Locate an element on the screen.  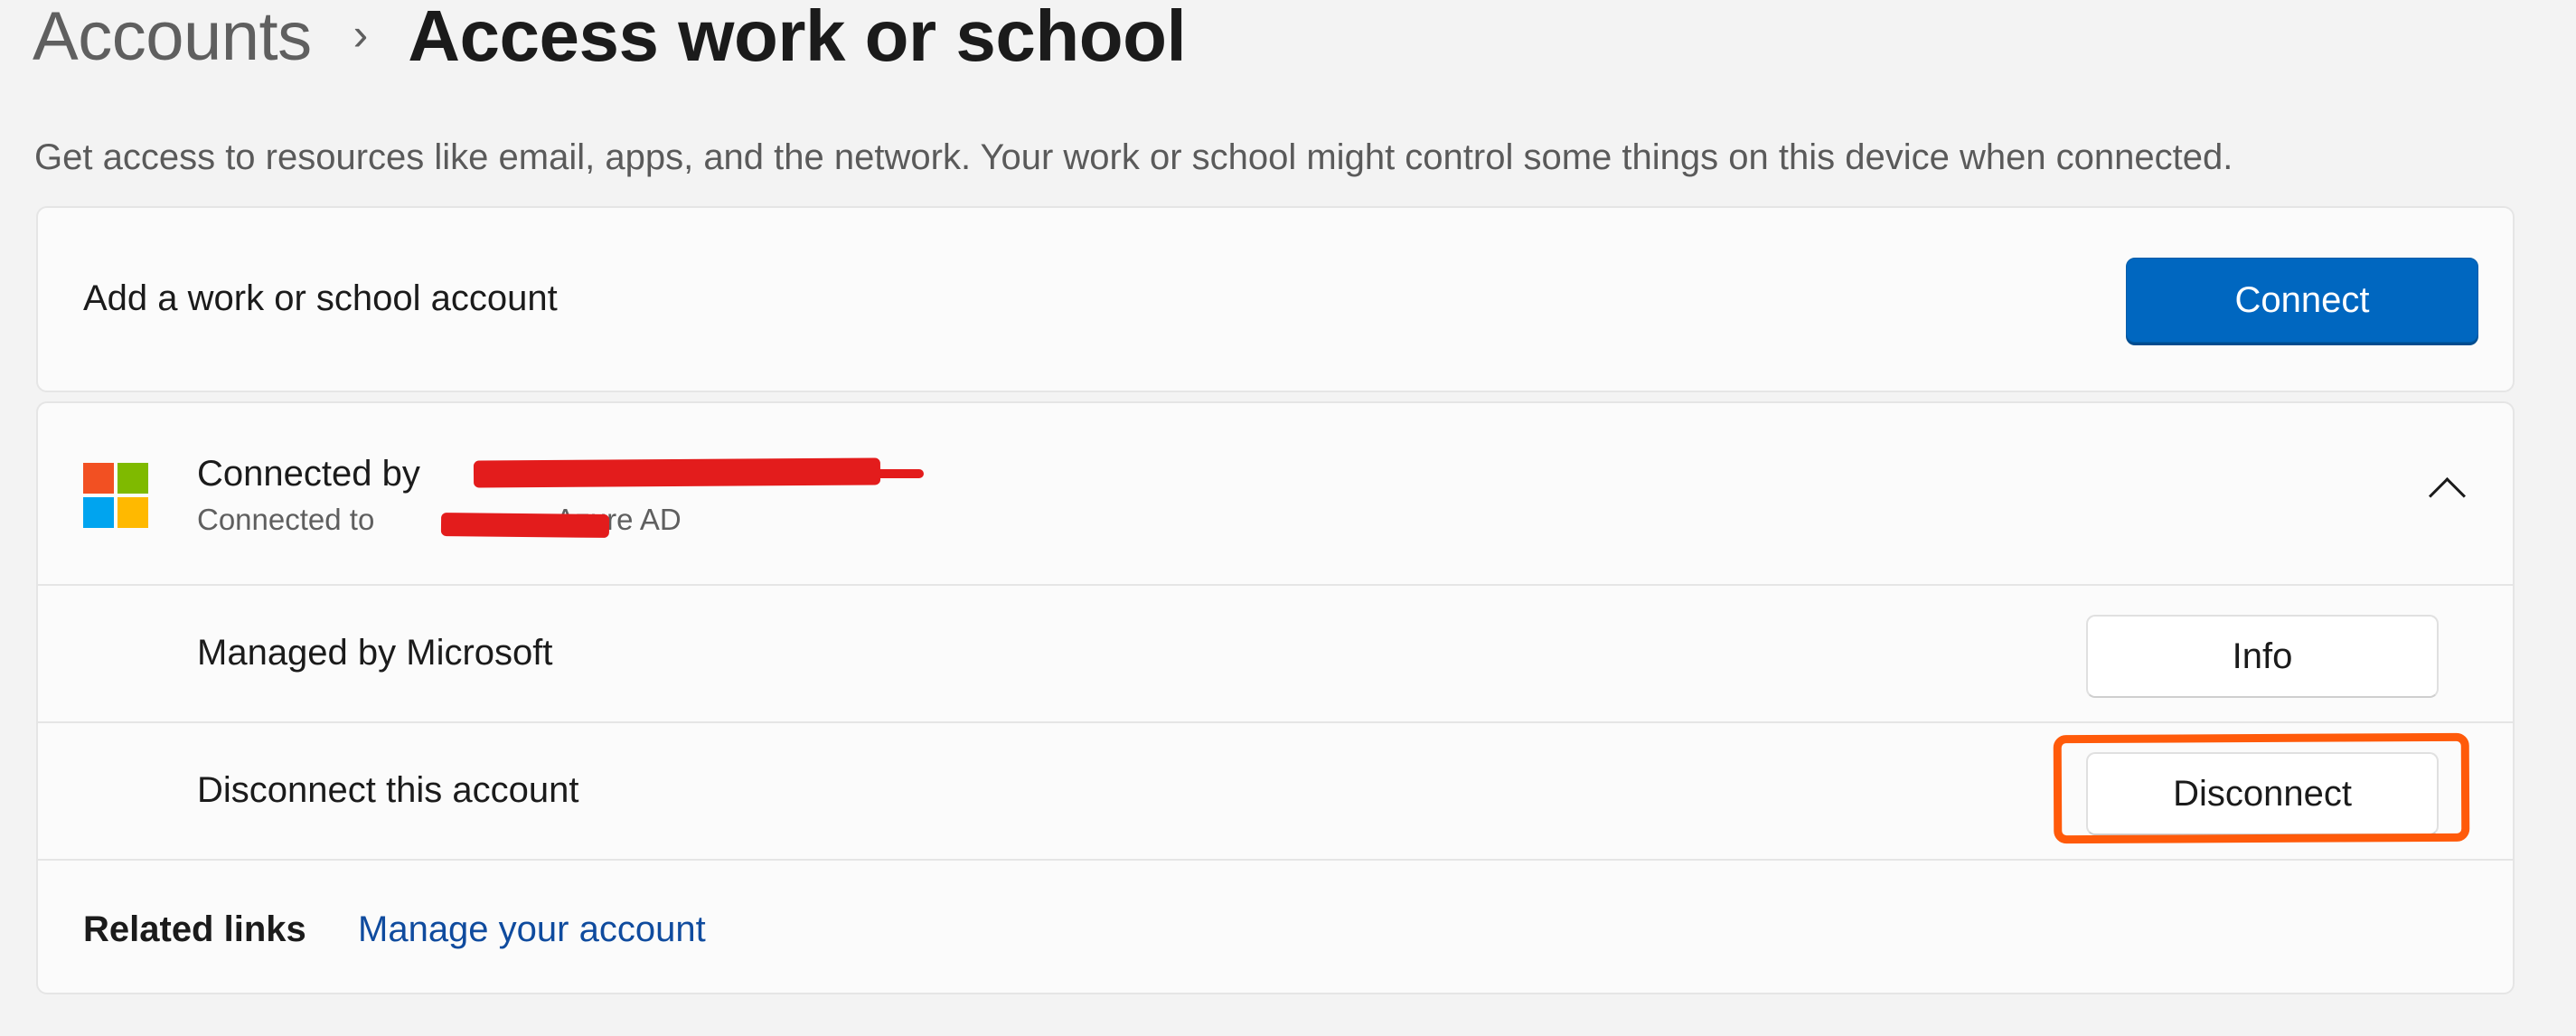
highlight-annotation is located at coordinates (2262, 788).